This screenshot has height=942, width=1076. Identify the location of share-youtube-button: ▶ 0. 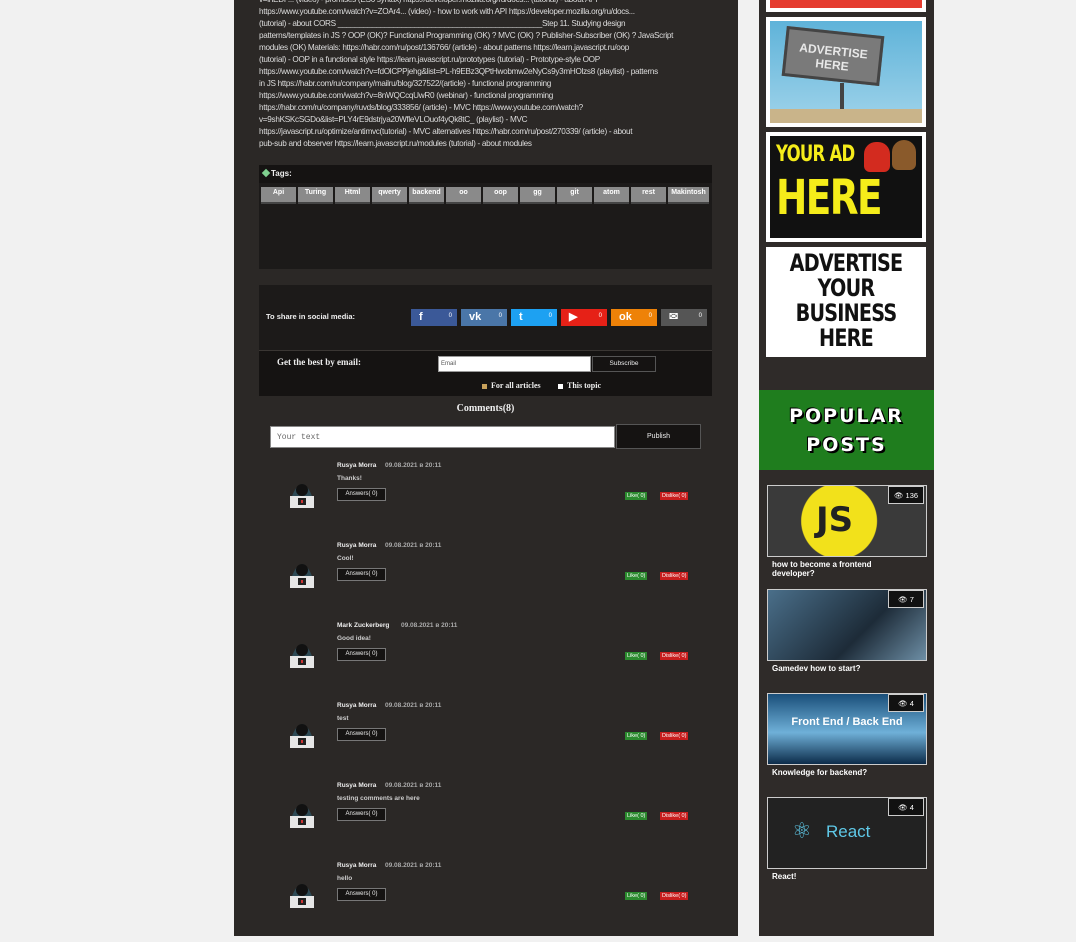
(584, 317).